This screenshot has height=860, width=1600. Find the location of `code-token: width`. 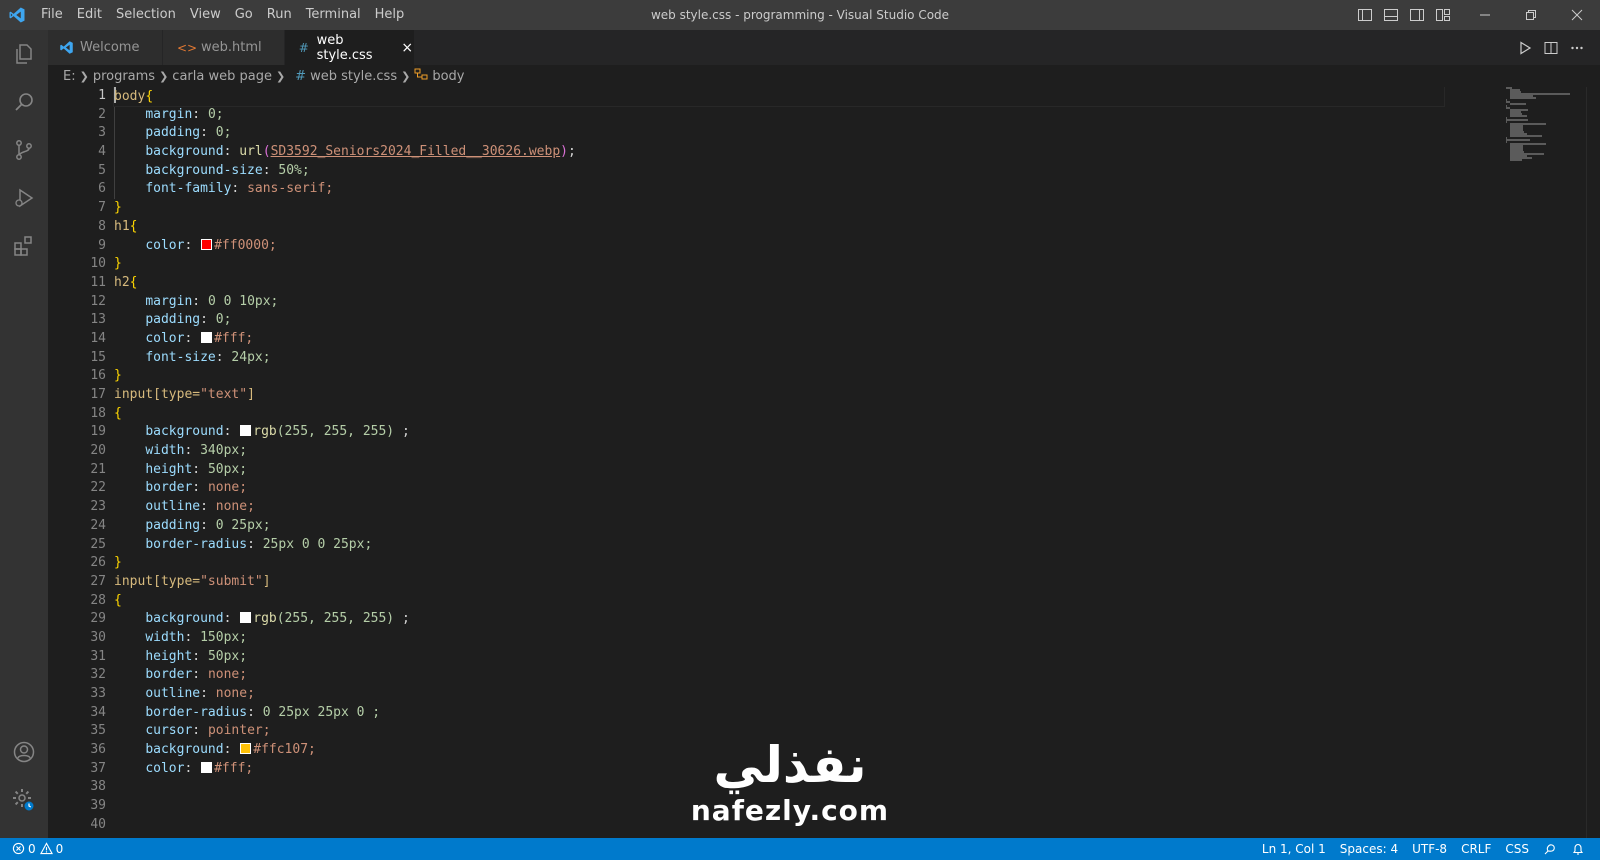

code-token: width is located at coordinates (165, 637).